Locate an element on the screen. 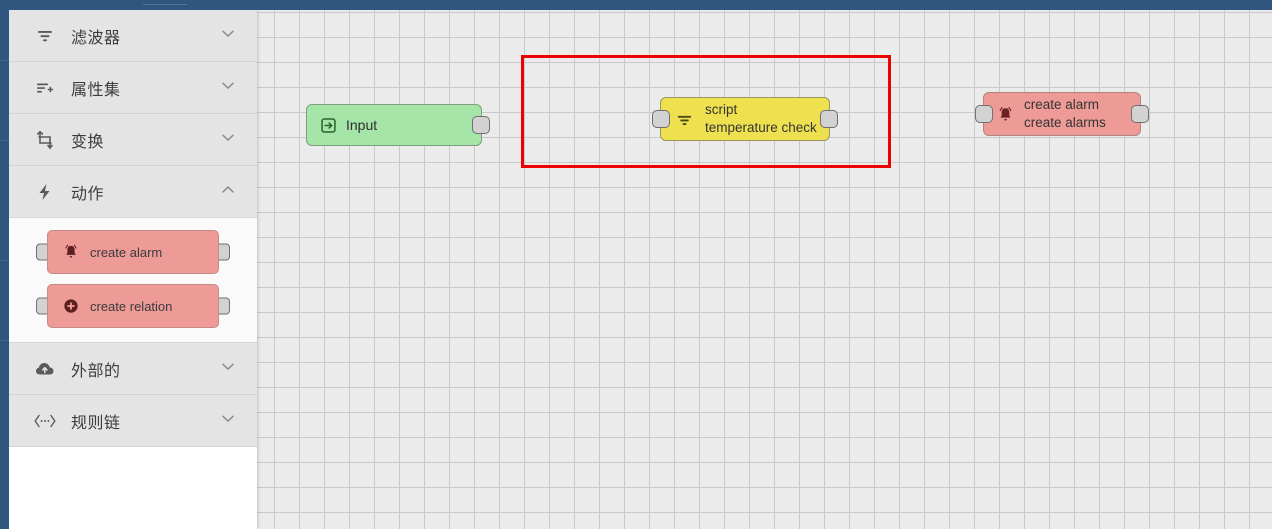  palette-group-header-external: 外部的 is located at coordinates (133, 369).